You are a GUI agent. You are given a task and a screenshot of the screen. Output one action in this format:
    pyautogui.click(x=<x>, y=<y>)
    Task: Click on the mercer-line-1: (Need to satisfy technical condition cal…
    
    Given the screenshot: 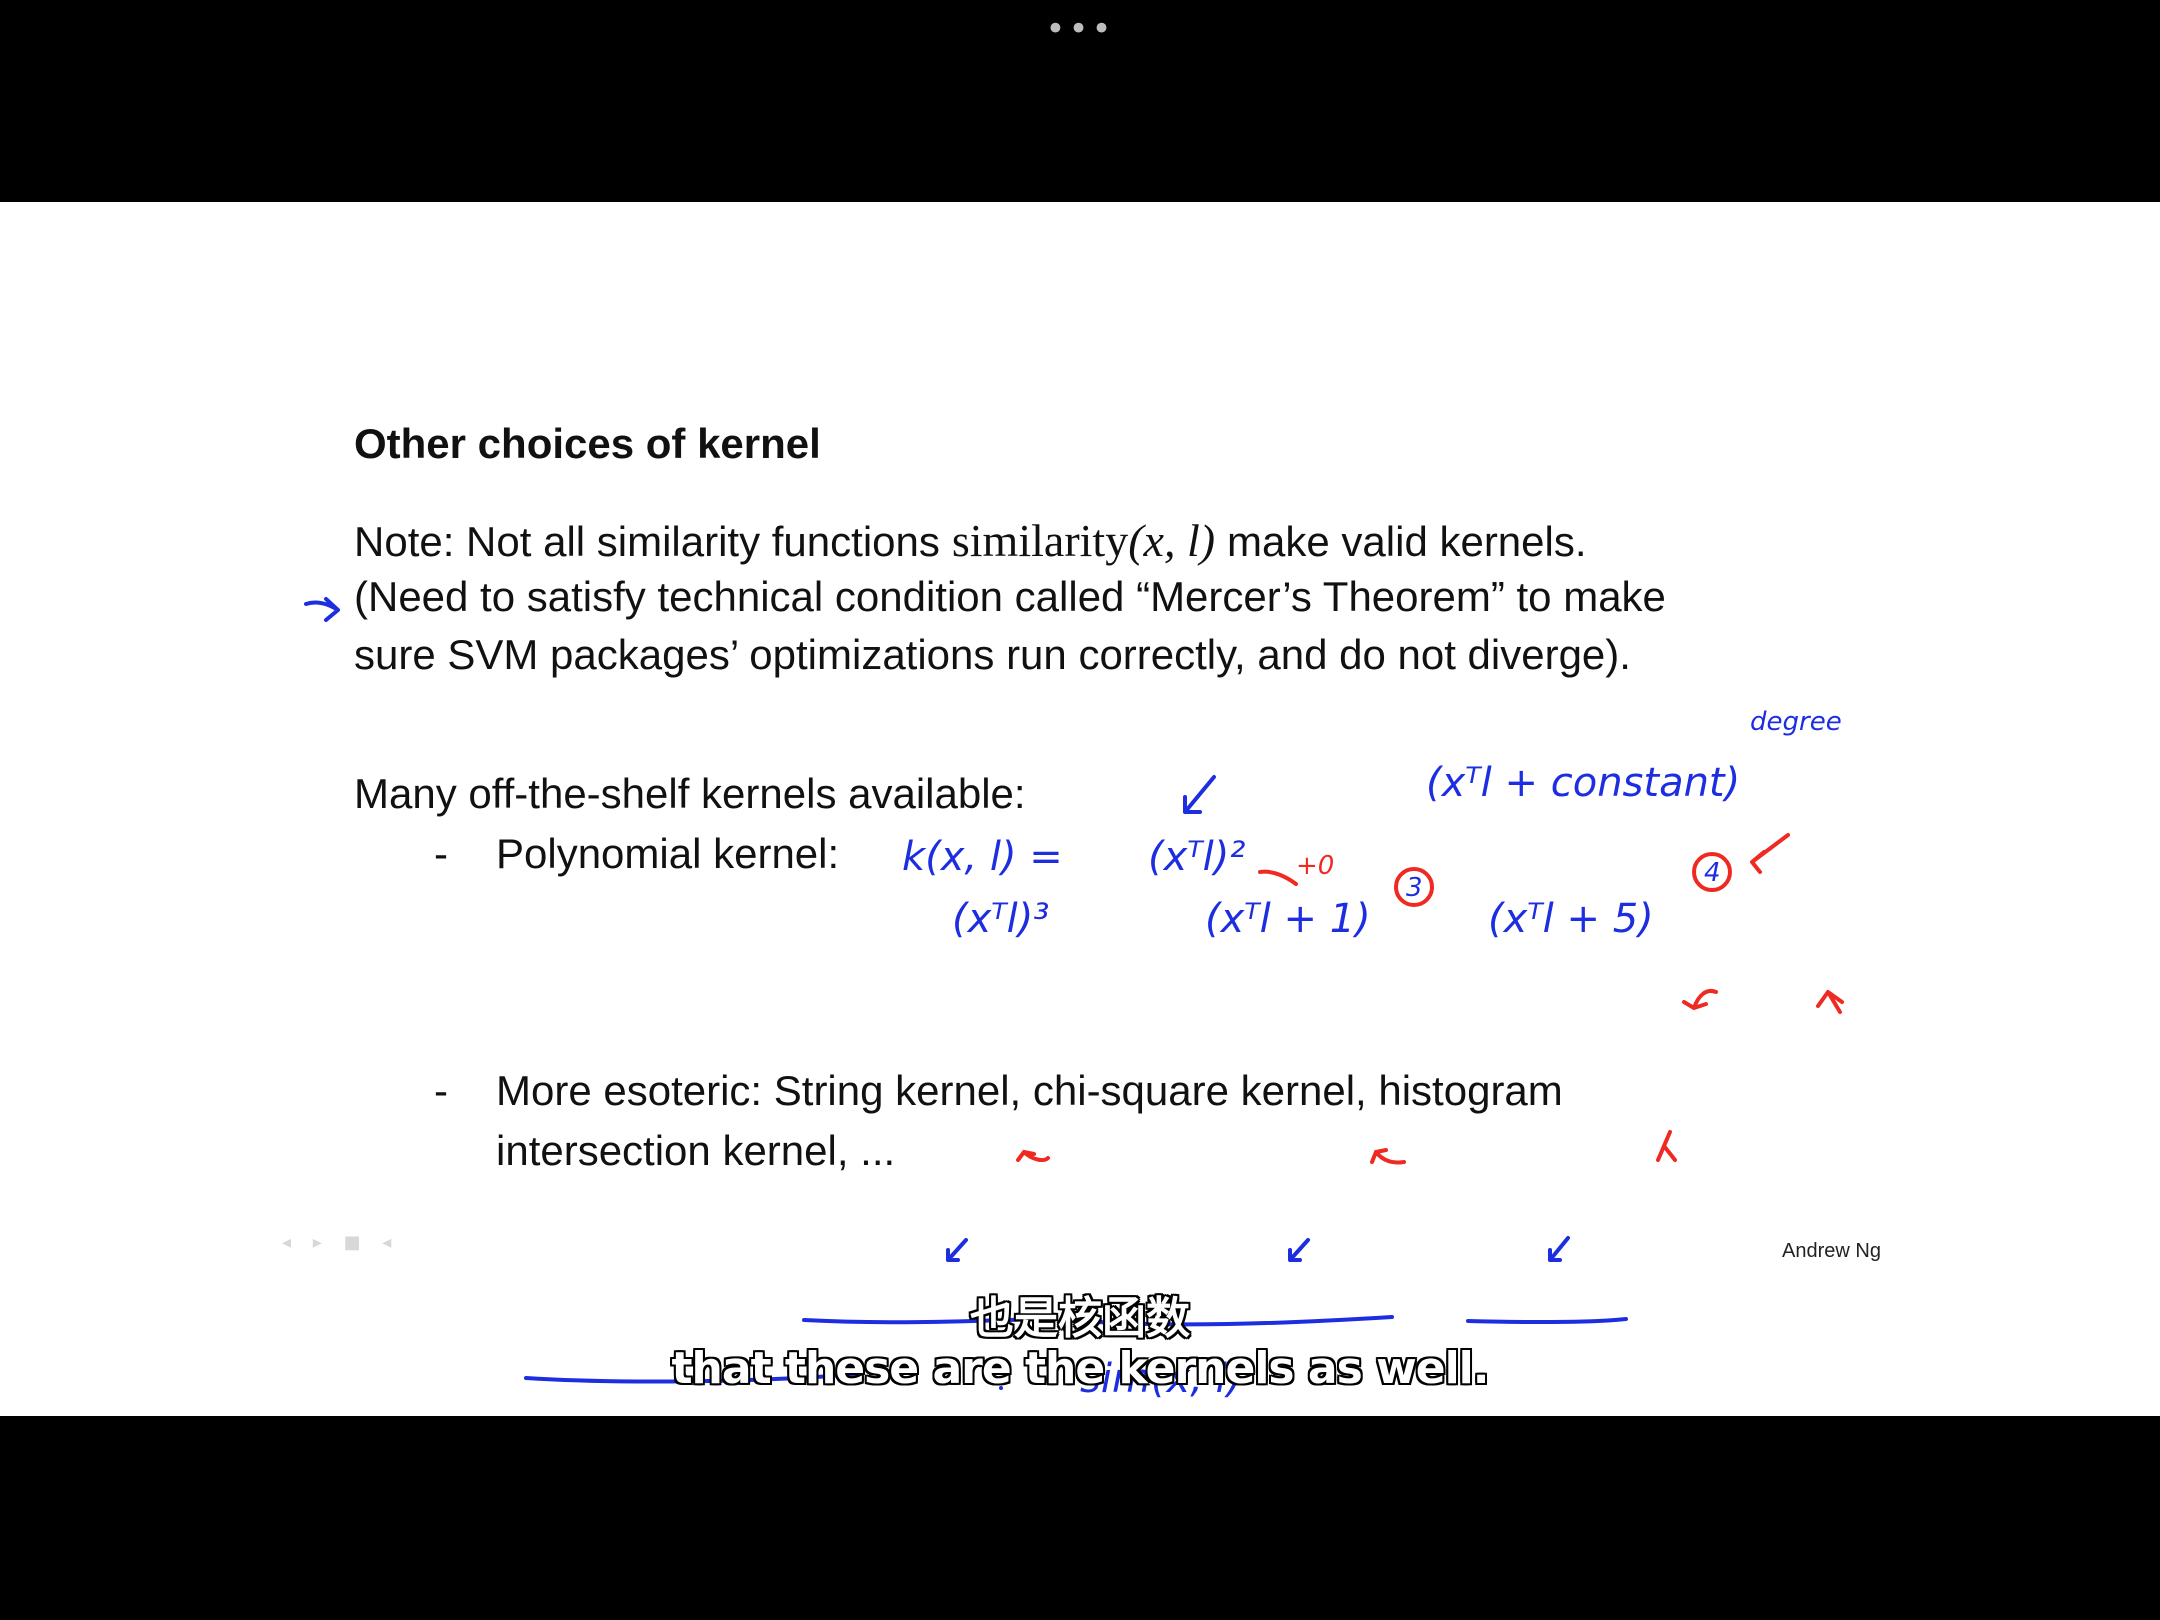 What is the action you would take?
    pyautogui.click(x=1010, y=596)
    